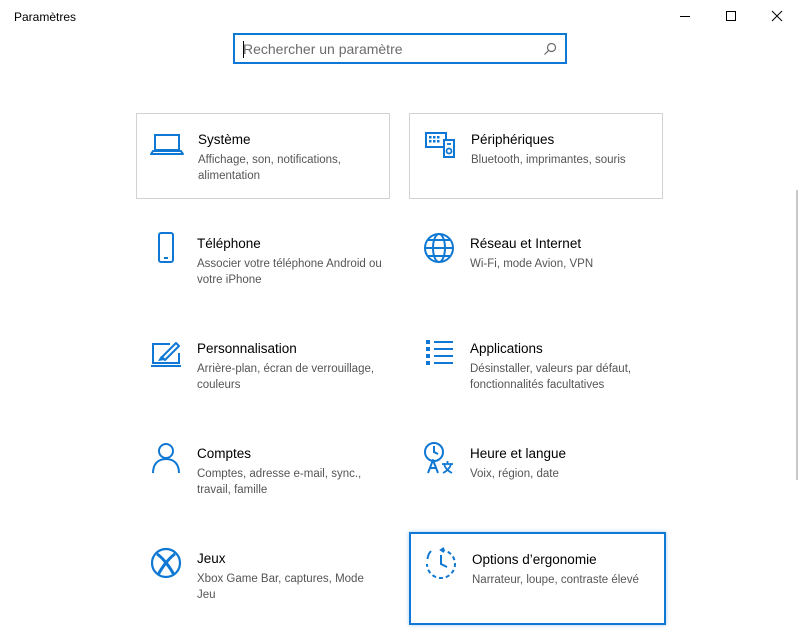 This screenshot has width=800, height=632. What do you see at coordinates (438, 458) in the screenshot?
I see `time-language-icon` at bounding box center [438, 458].